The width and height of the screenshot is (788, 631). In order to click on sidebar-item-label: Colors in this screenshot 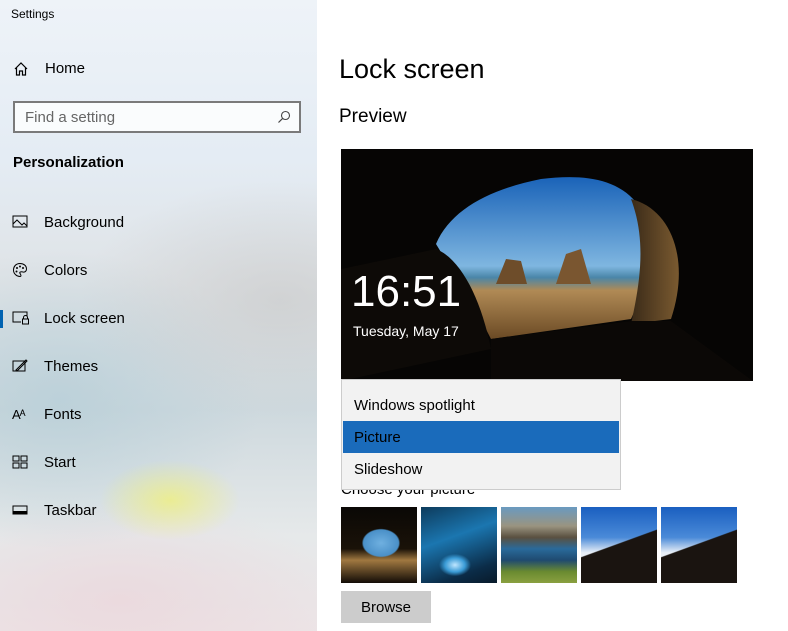, I will do `click(66, 270)`.